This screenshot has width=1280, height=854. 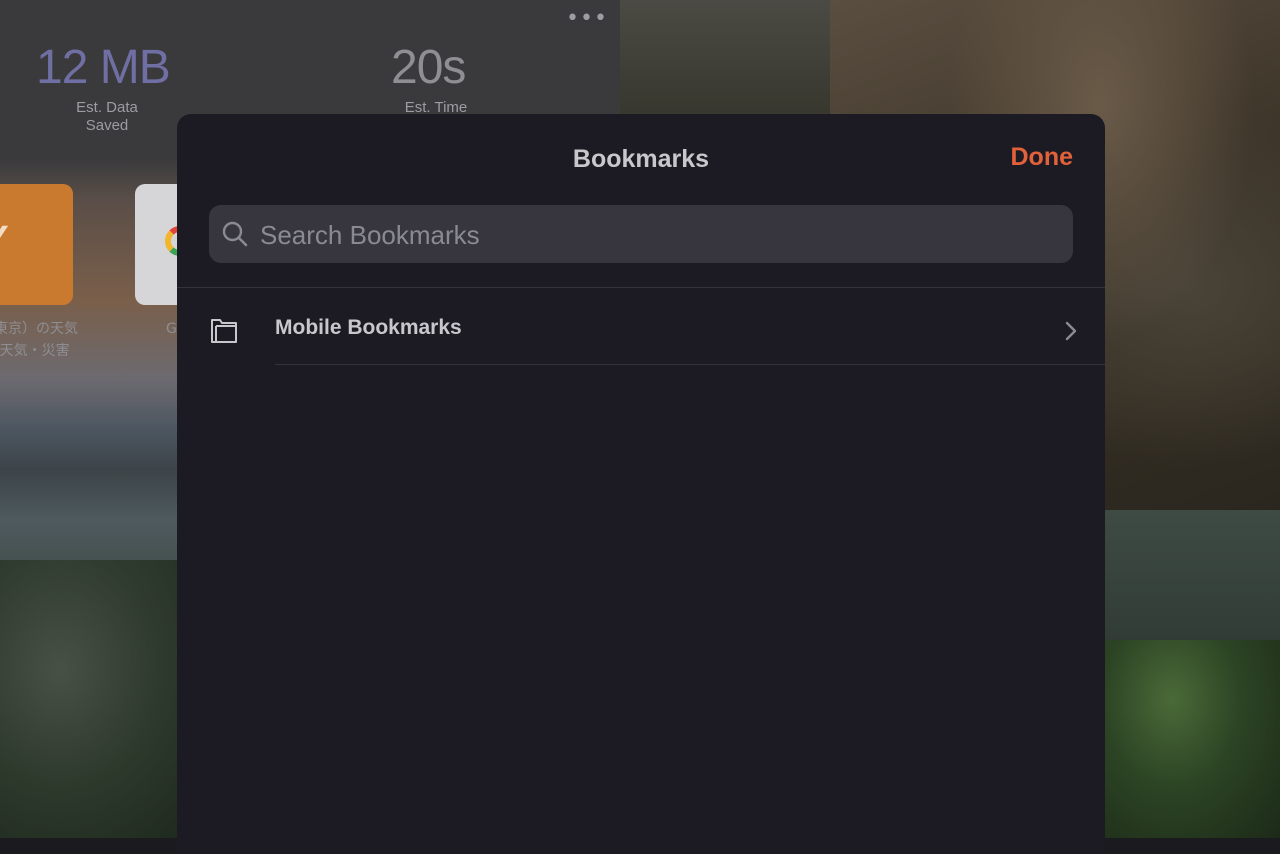 What do you see at coordinates (368, 327) in the screenshot?
I see `list-item-label: Mobile Bookmarks` at bounding box center [368, 327].